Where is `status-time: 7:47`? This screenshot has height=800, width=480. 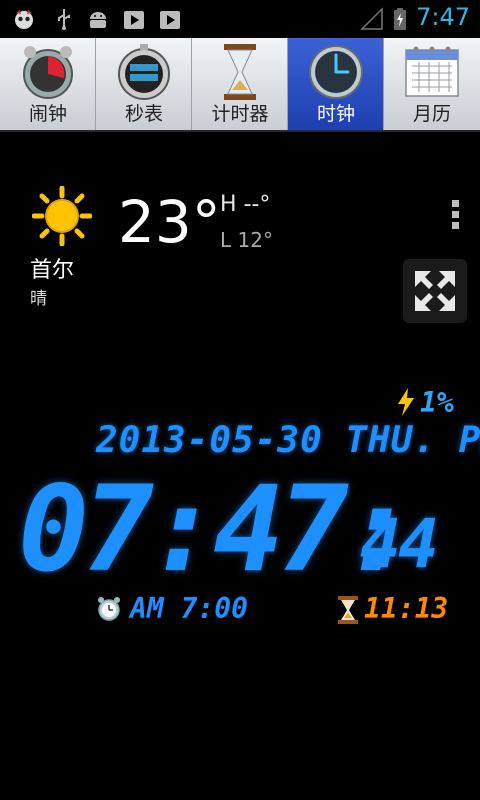 status-time: 7:47 is located at coordinates (443, 17).